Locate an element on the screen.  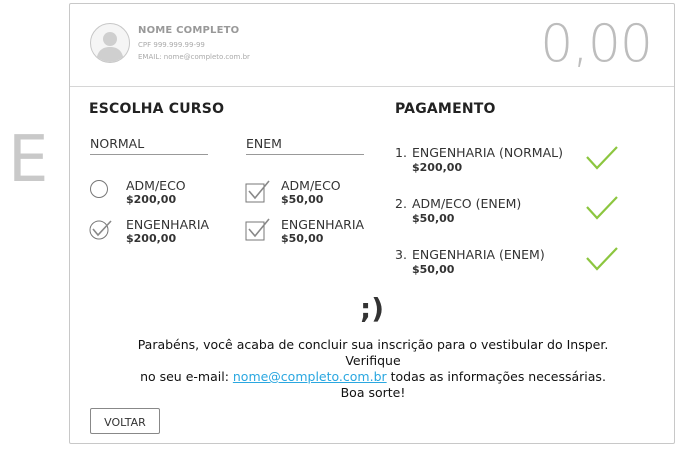
email-link: nome@completo.com.br is located at coordinates (310, 376).